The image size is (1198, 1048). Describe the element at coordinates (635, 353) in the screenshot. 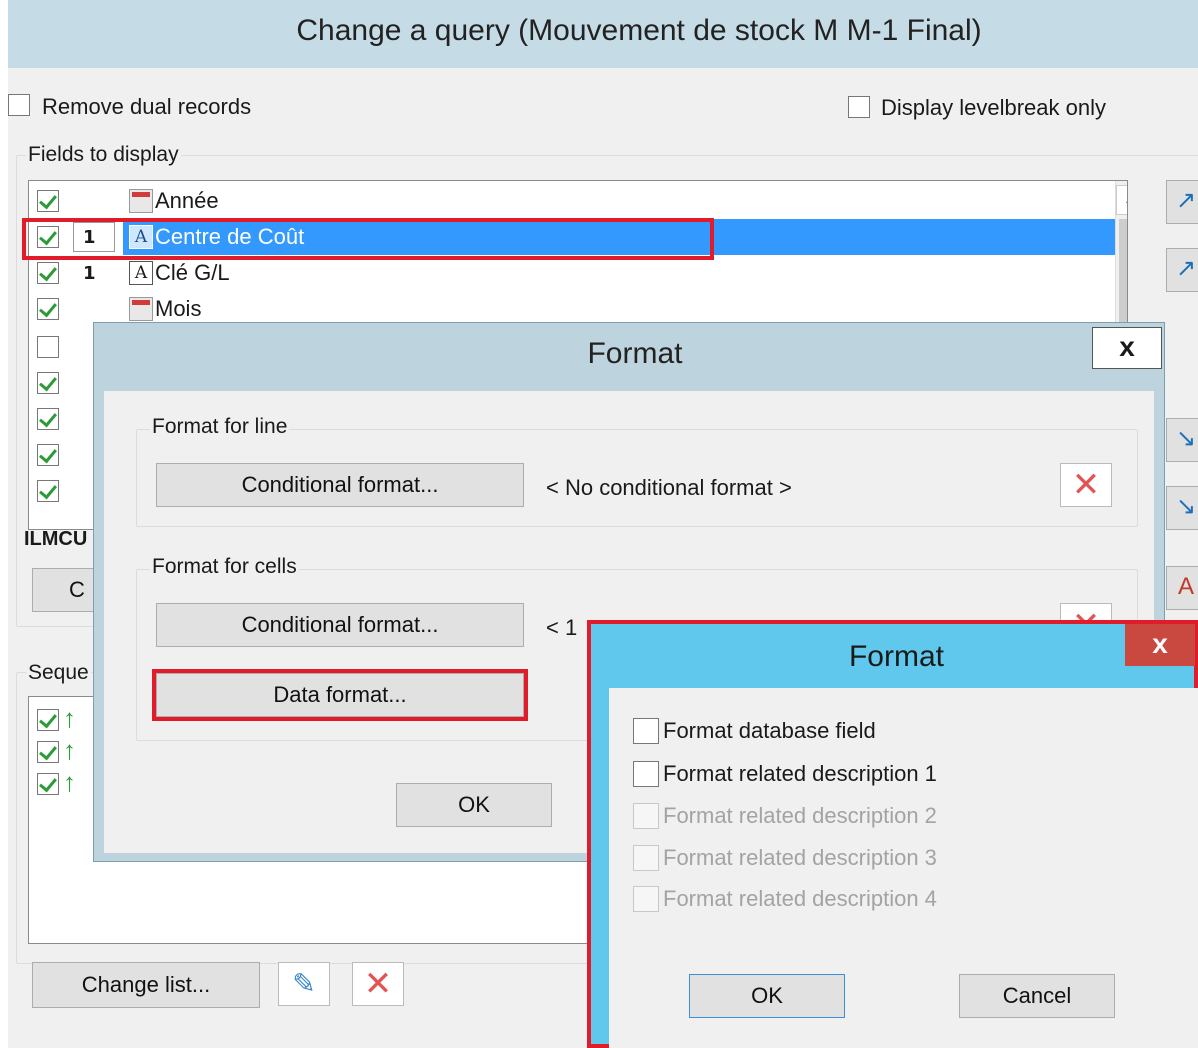

I see `format-dialog-title: Format` at that location.